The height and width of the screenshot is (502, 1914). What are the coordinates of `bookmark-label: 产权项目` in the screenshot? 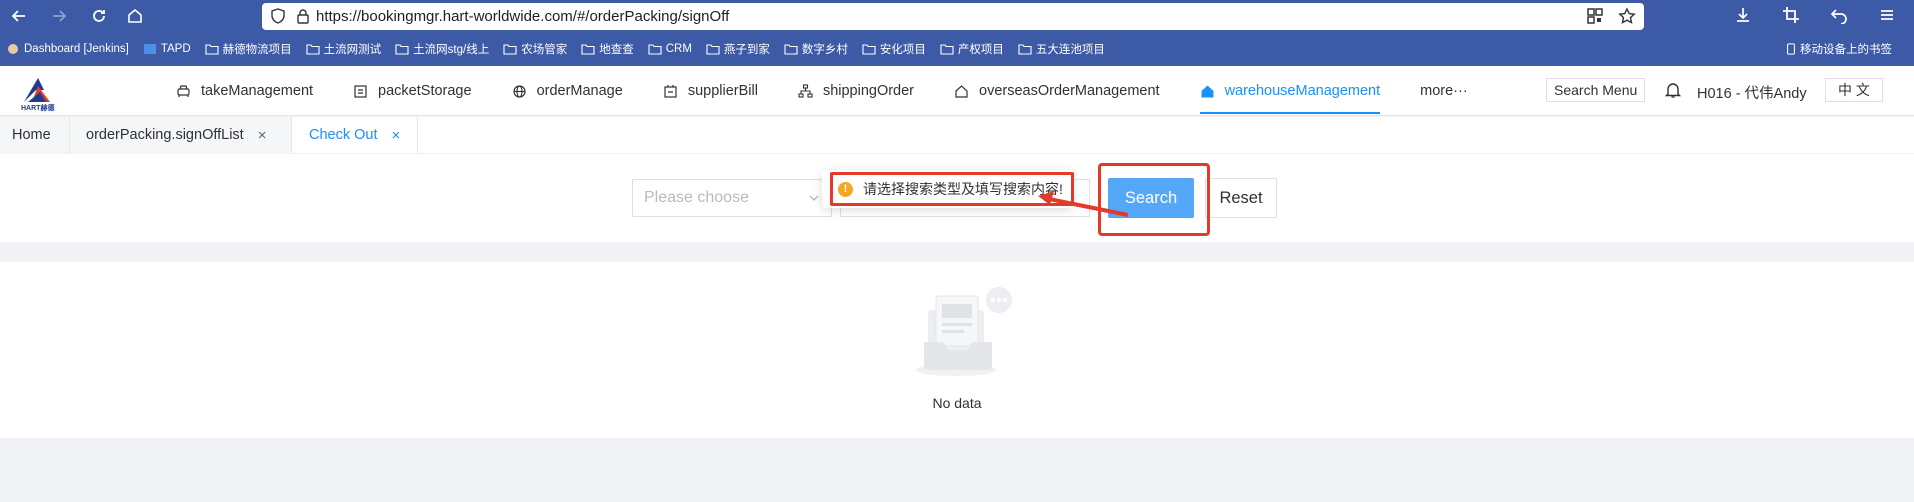 It's located at (980, 50).